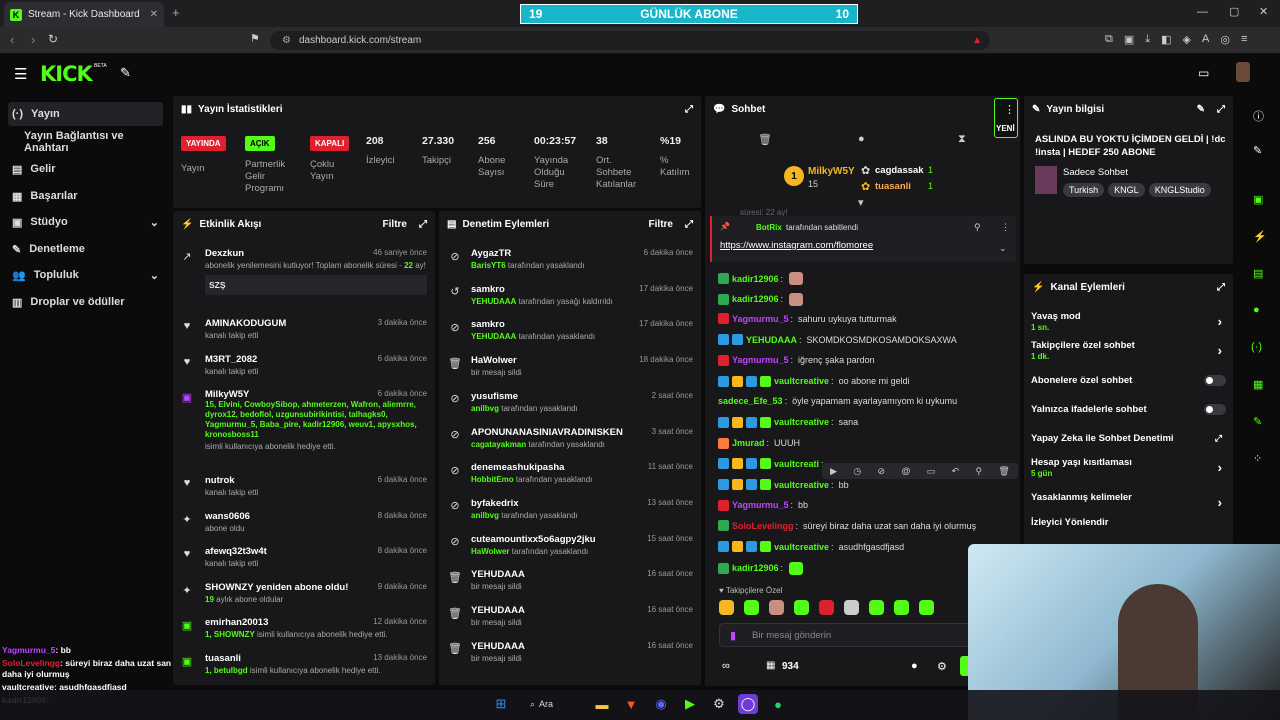  I want to click on pinned-link: https://www.instagram.com/flomoree, so click(796, 245).